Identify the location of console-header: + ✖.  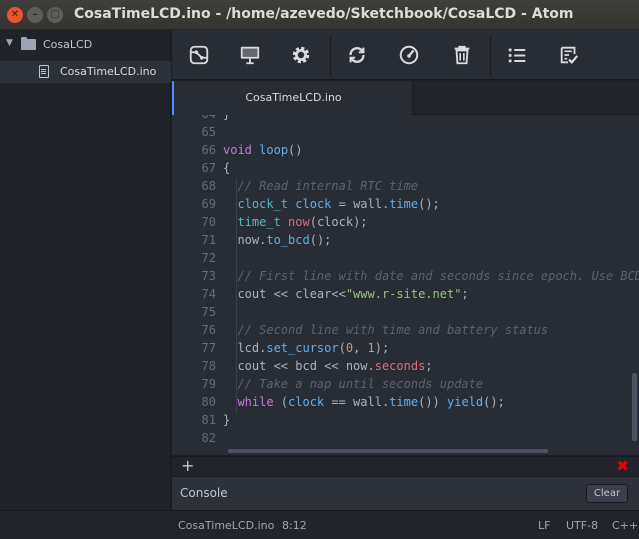
(405, 466).